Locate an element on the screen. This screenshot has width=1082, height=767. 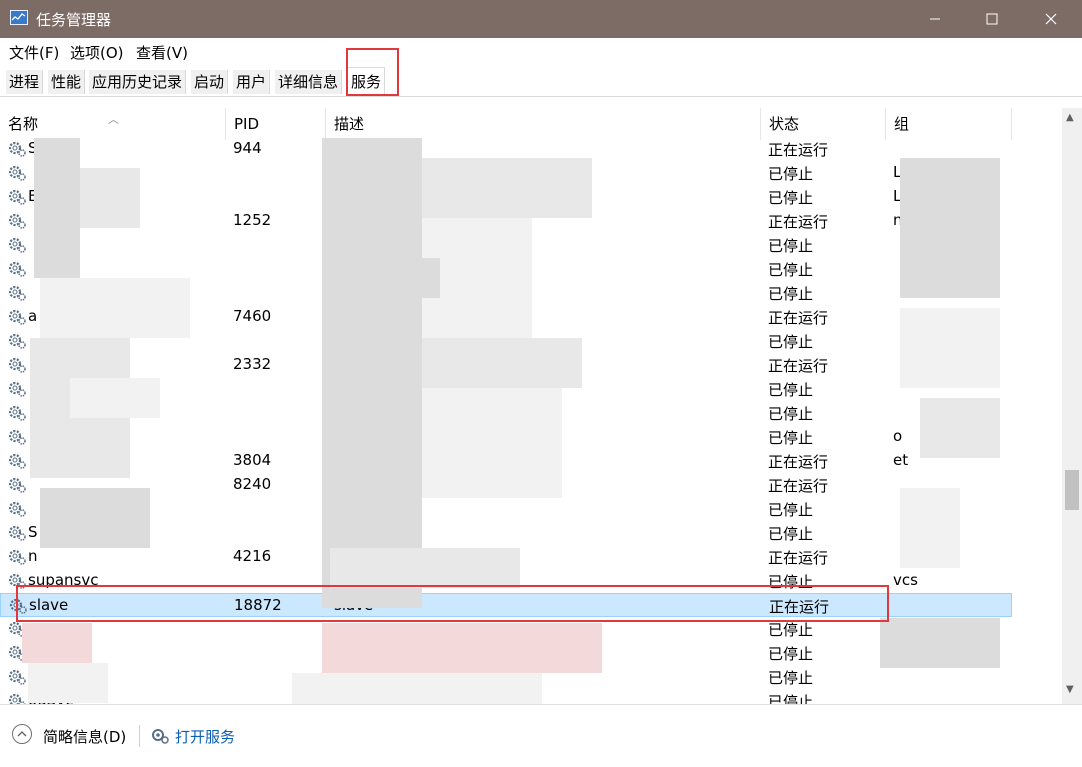
menu-file: 文件(F) is located at coordinates (34, 52).